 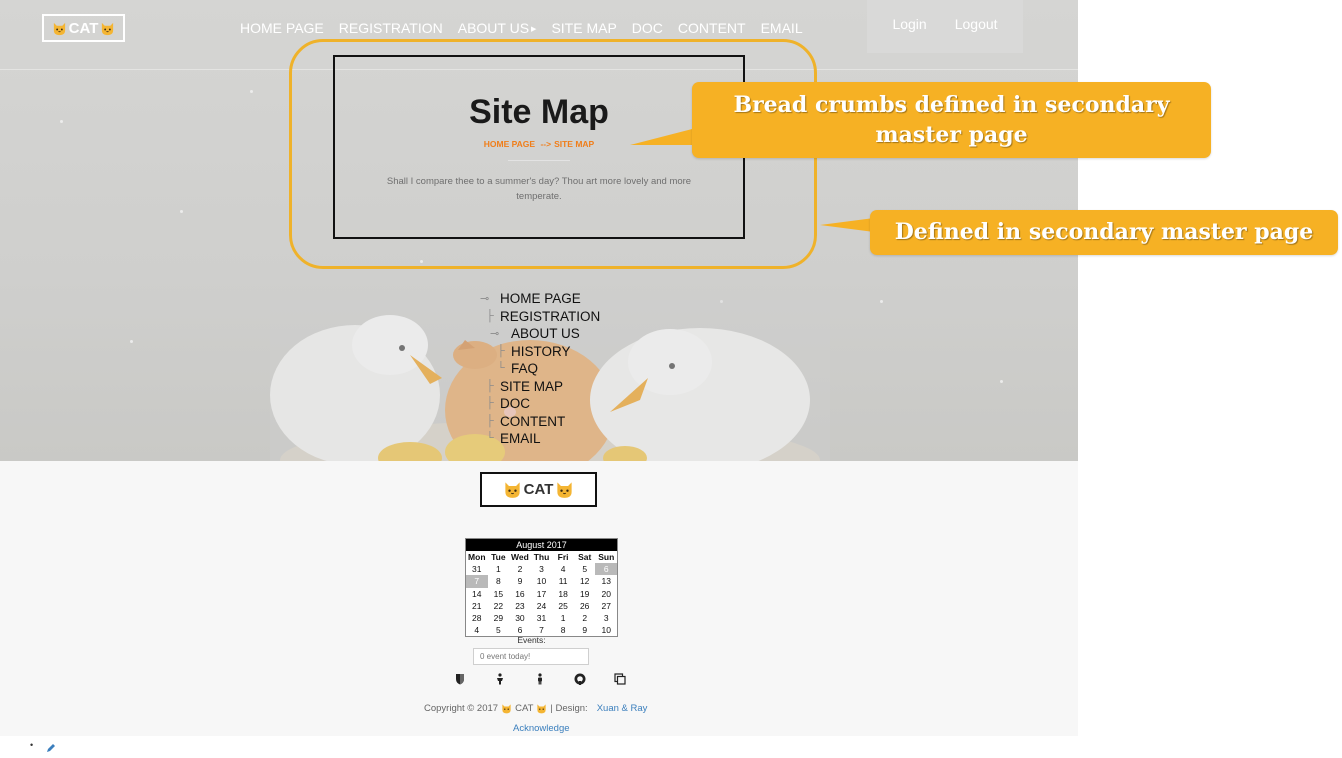 I want to click on events-field: 0 event today!, so click(x=531, y=656).